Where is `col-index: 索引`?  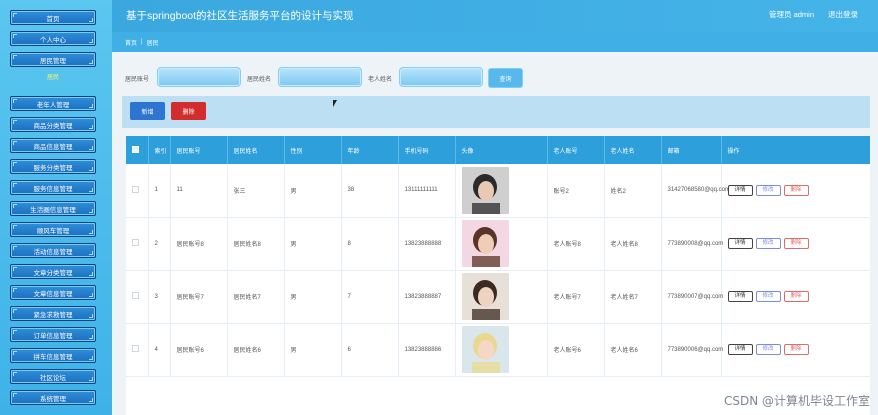 col-index: 索引 is located at coordinates (159, 150).